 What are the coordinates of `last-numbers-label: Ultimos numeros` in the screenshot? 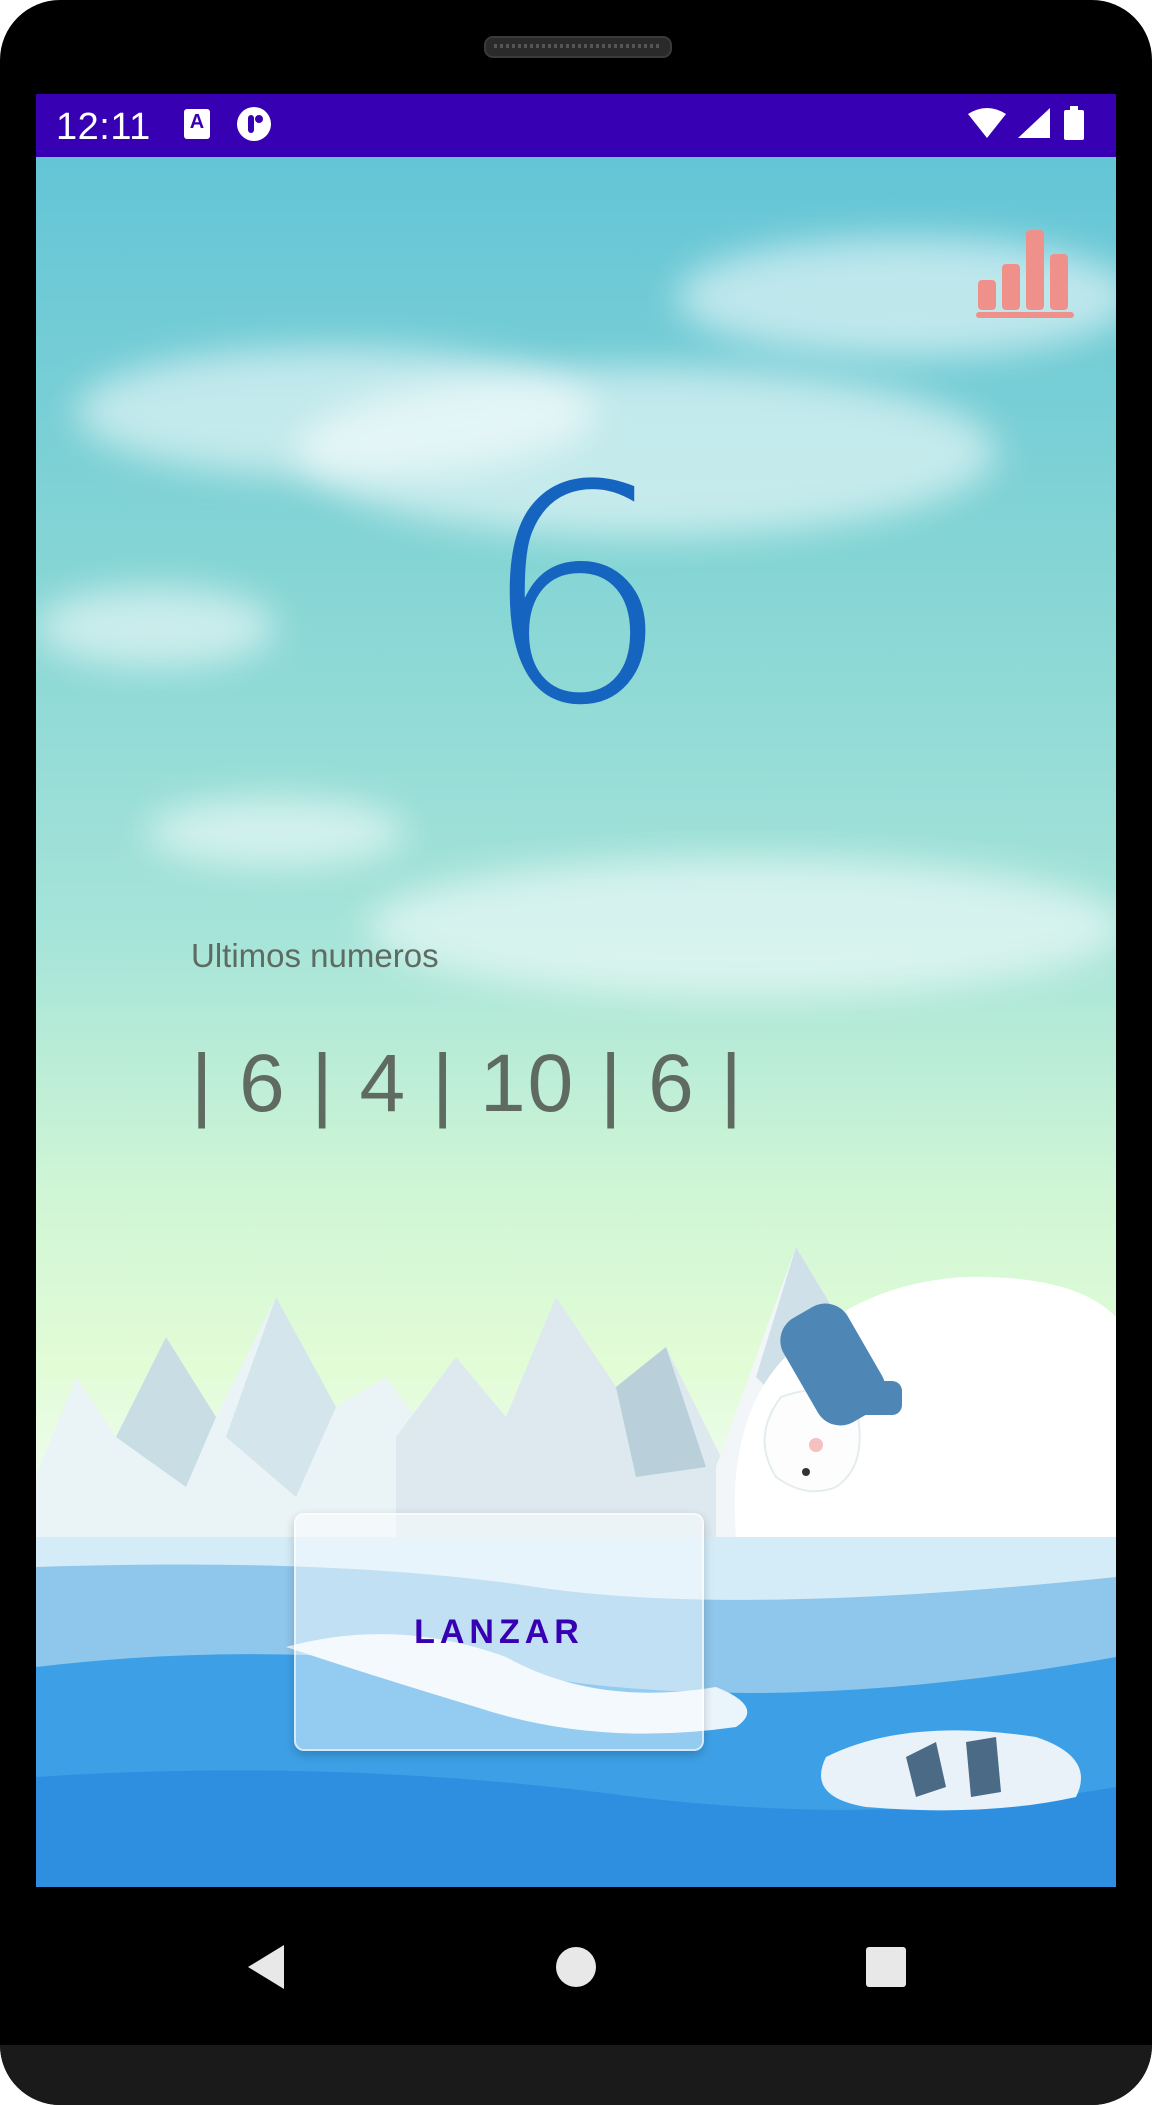 It's located at (315, 955).